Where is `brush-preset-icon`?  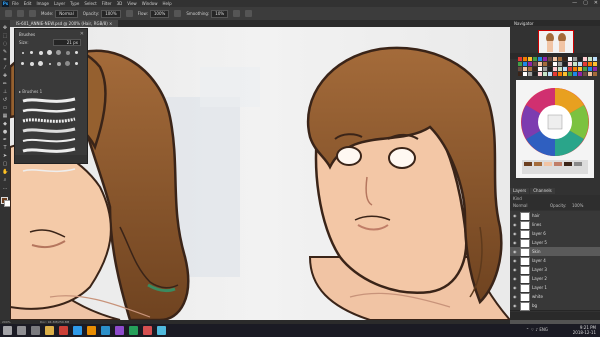
brush-preset-icon is located at coordinates (20, 13).